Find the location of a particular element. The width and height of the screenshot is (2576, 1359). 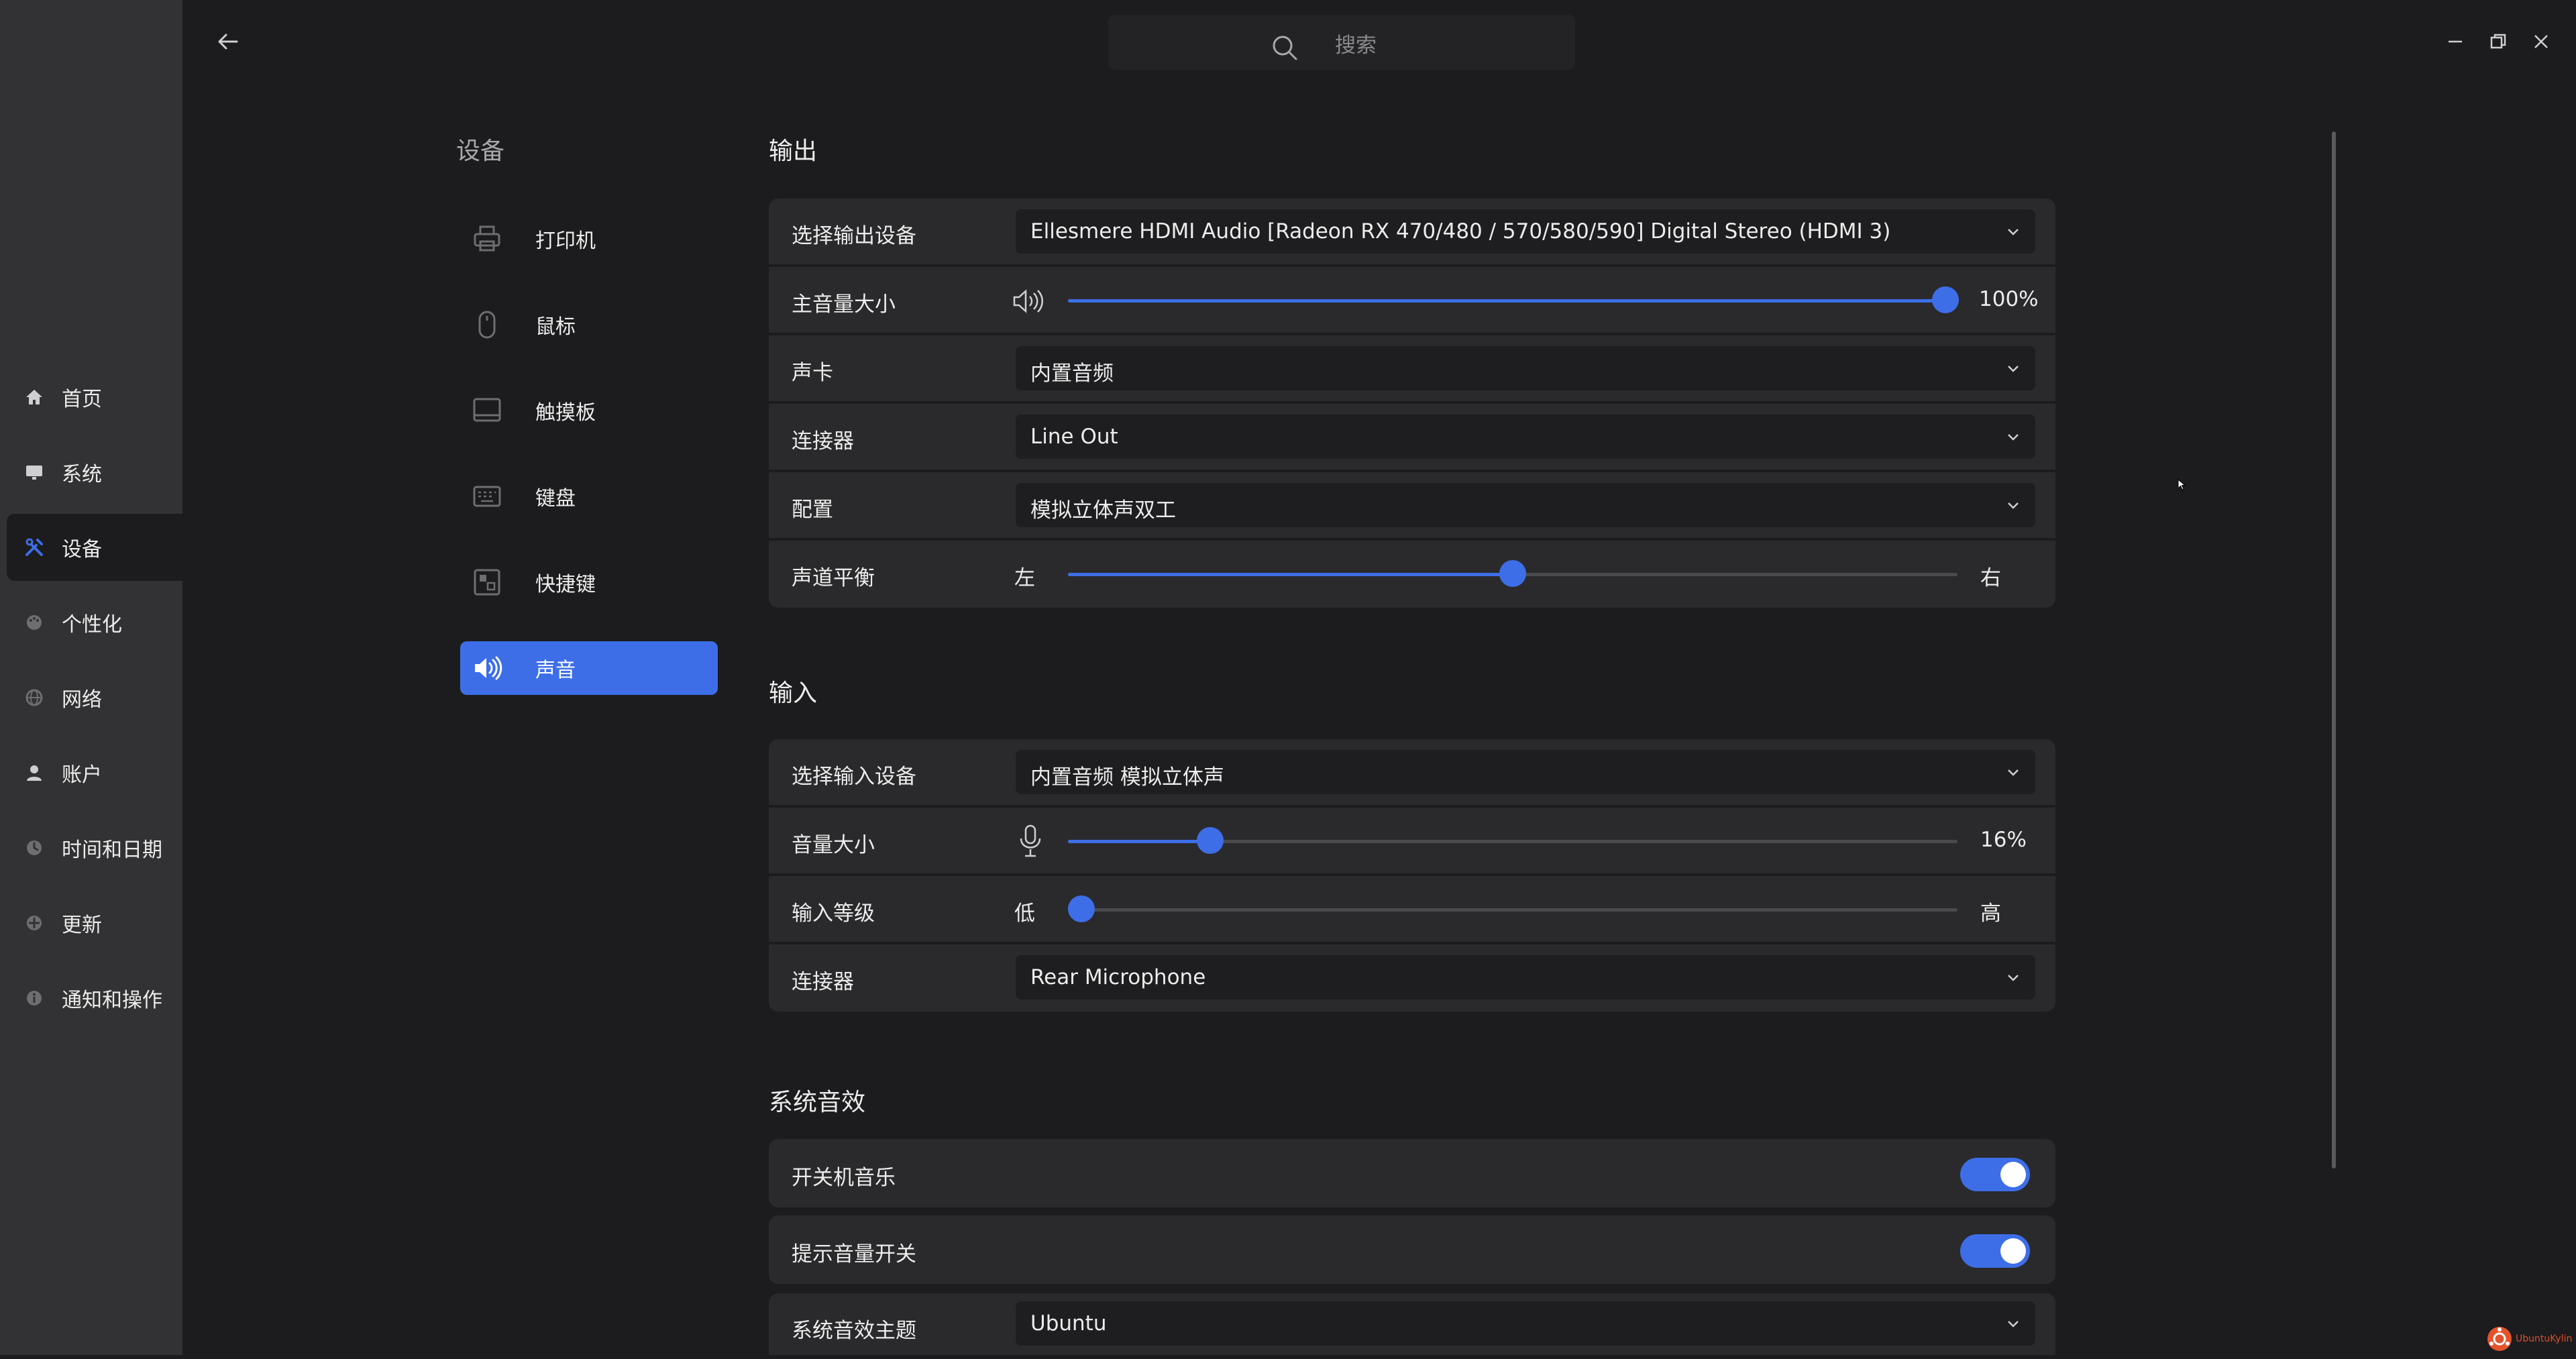

input-device-combobox: 内置音频 模拟立体声 is located at coordinates (1525, 772).